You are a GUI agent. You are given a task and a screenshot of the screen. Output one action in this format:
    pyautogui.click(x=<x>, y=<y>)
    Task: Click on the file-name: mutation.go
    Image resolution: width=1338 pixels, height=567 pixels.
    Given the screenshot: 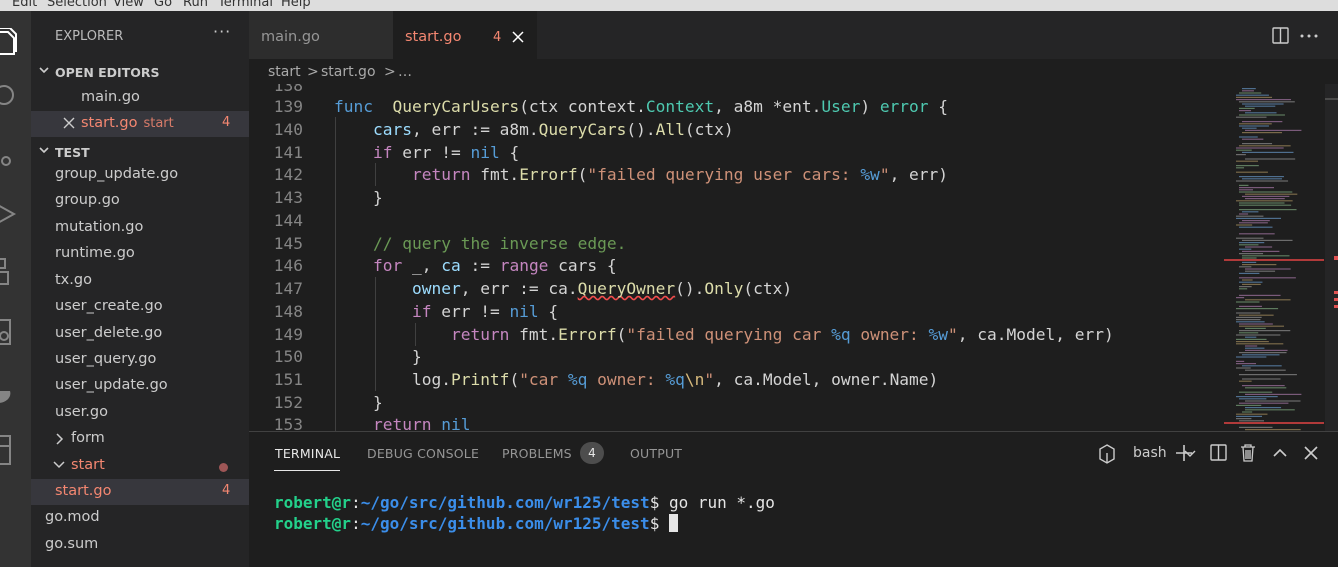 What is the action you would take?
    pyautogui.click(x=99, y=227)
    